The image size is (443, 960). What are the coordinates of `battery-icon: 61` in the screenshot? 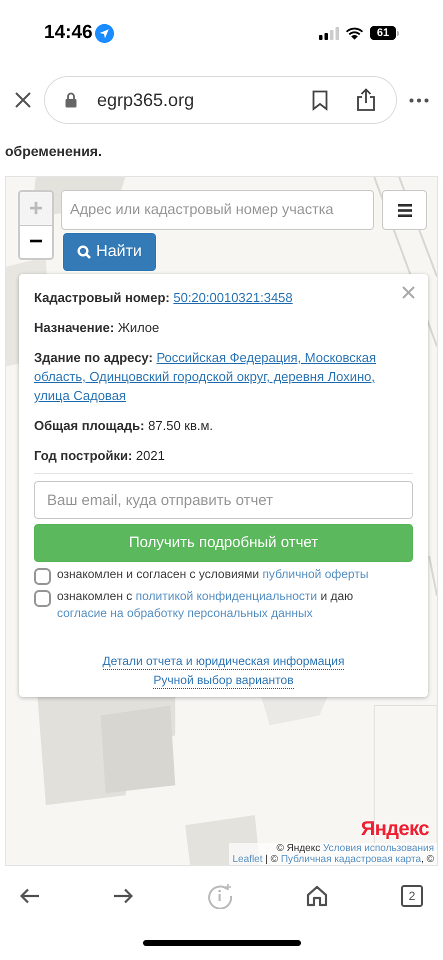 It's located at (384, 33).